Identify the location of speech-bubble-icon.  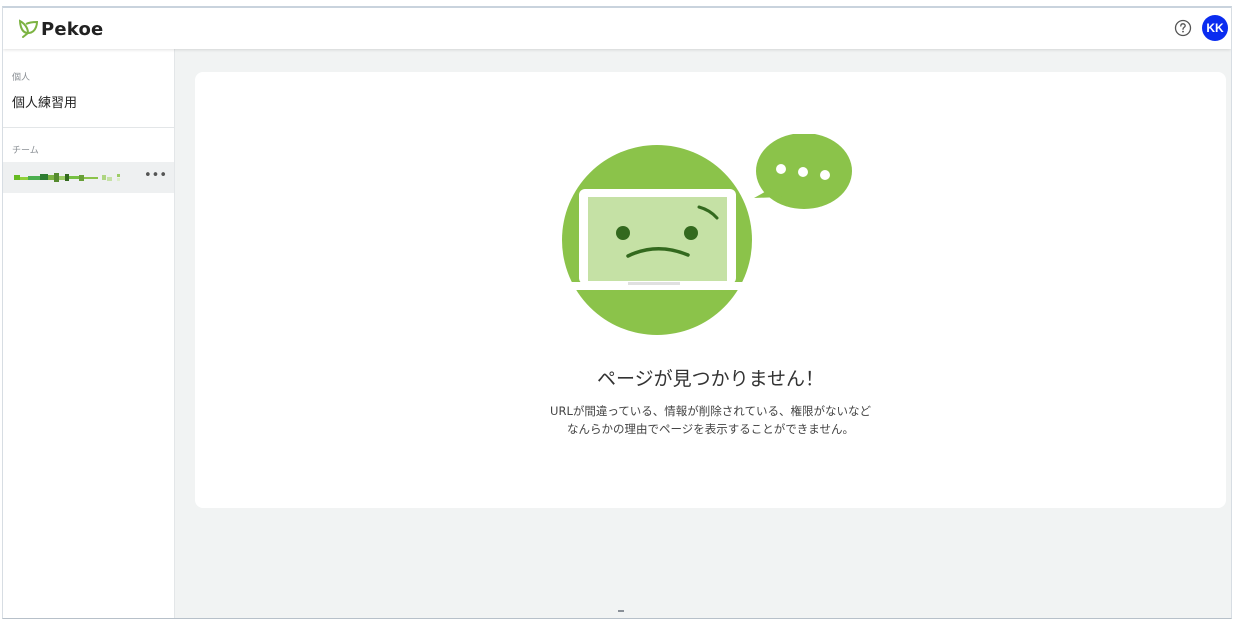
(803, 171).